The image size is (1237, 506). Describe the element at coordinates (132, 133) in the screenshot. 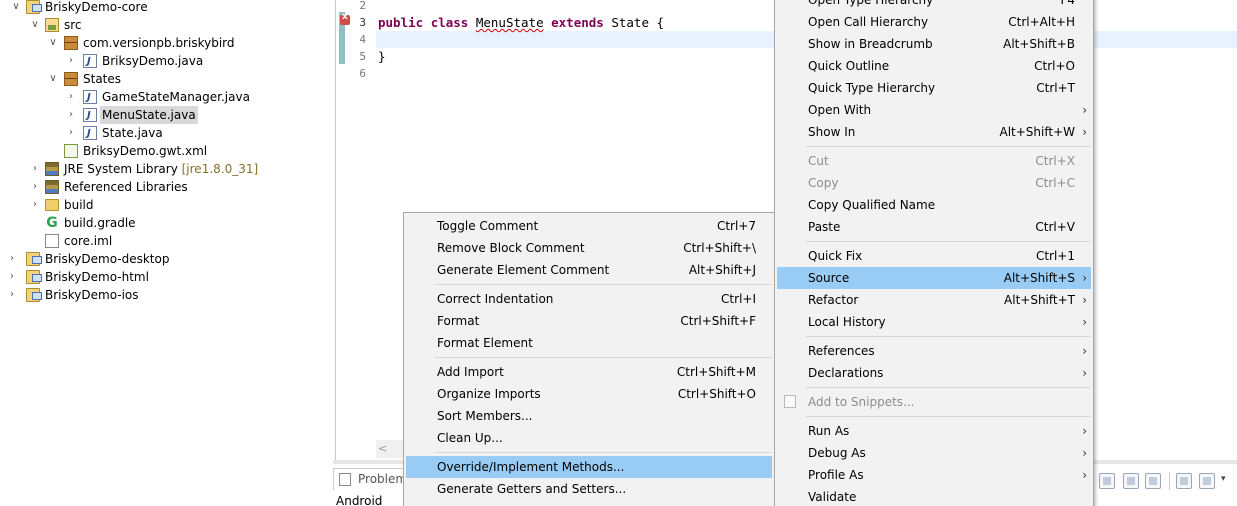

I see `tree-item-label: State.java` at that location.